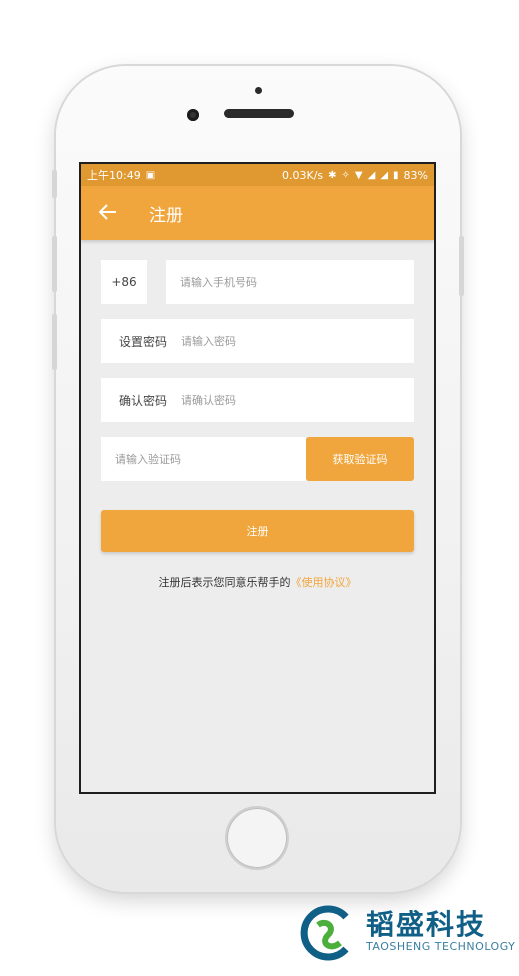 The height and width of the screenshot is (976, 519). Describe the element at coordinates (461, 266) in the screenshot. I see `power-button` at that location.